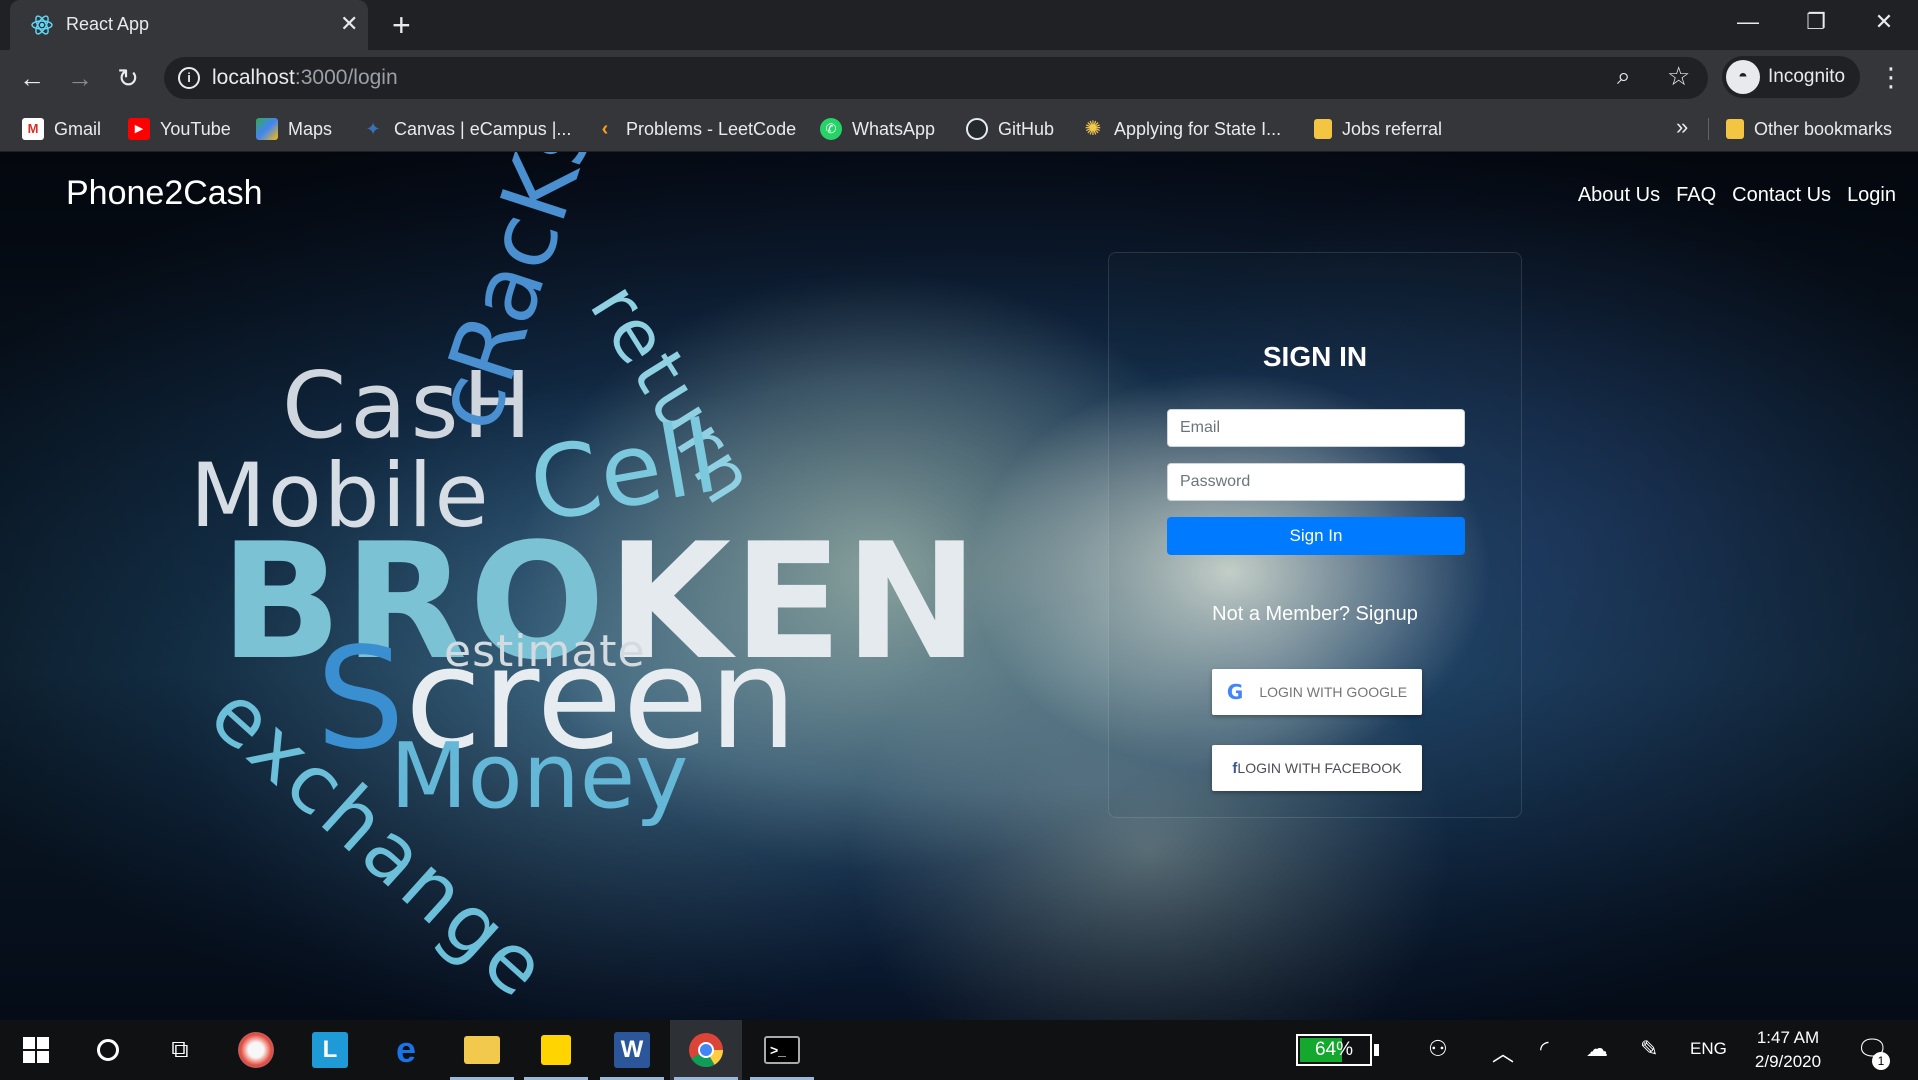  What do you see at coordinates (42, 25) in the screenshot?
I see `react-logo-icon` at bounding box center [42, 25].